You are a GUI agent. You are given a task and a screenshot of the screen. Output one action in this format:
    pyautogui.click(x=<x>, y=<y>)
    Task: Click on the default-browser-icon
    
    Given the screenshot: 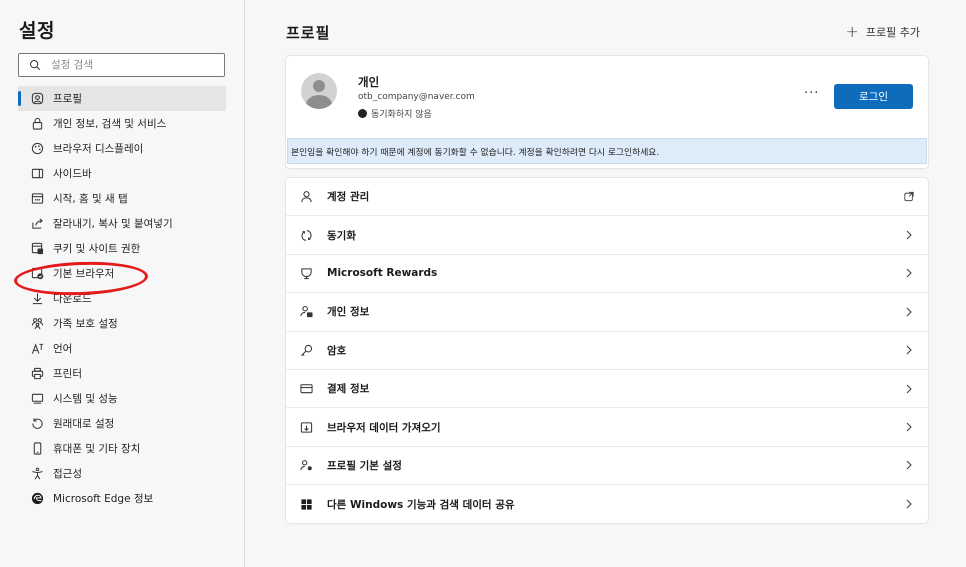 What is the action you would take?
    pyautogui.click(x=37, y=274)
    